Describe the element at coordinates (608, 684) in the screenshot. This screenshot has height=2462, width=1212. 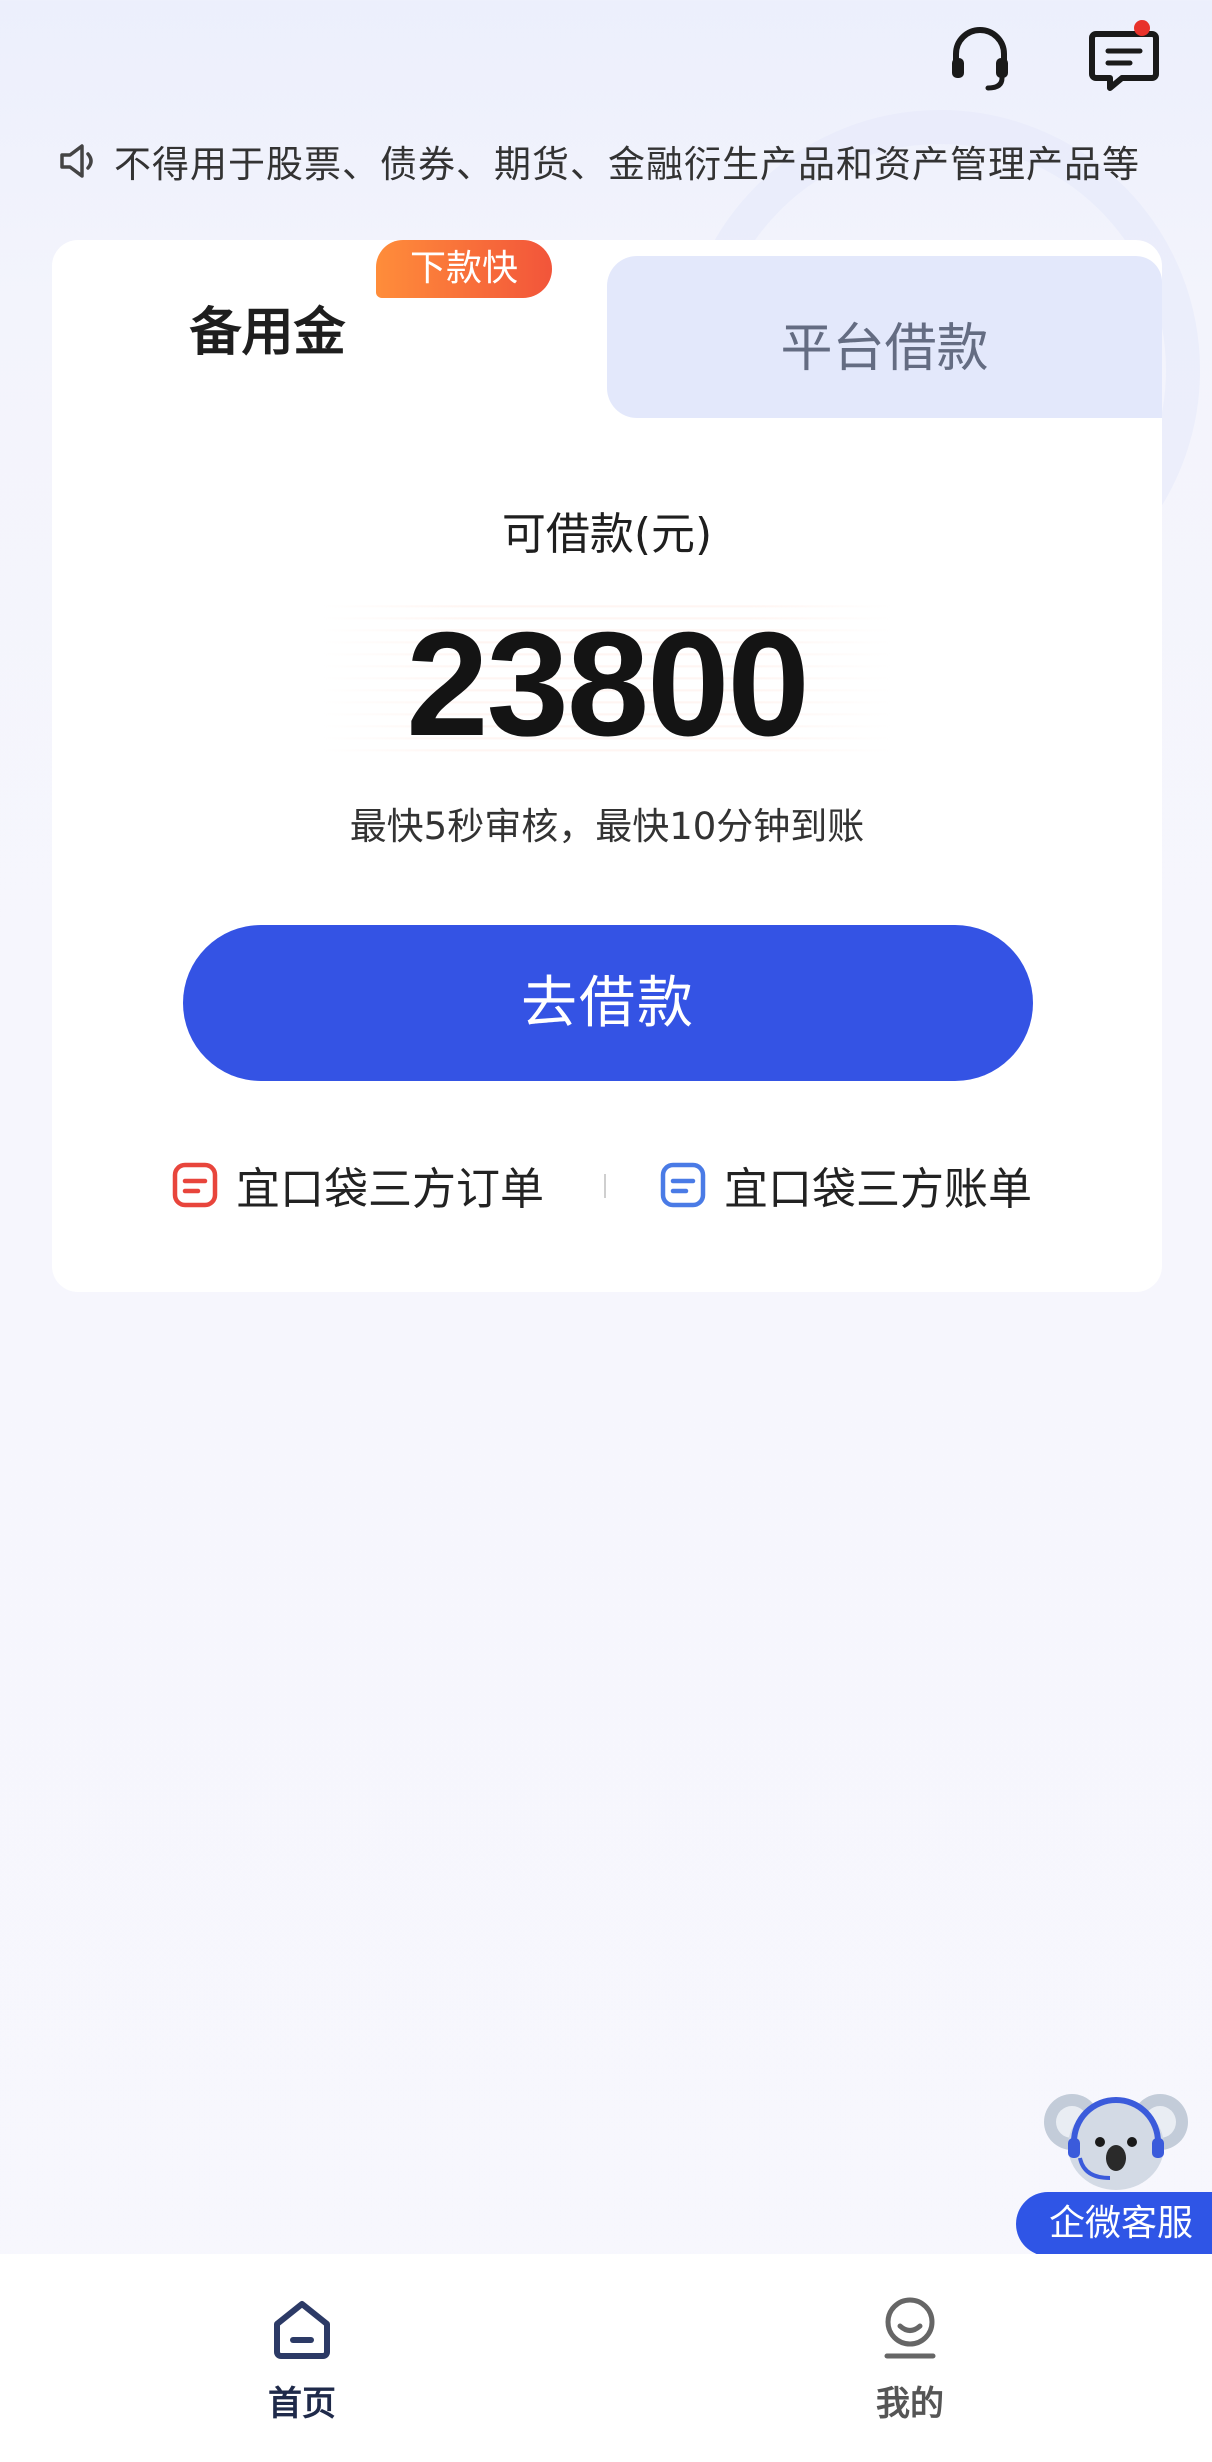
I see `available-amount: 23800` at that location.